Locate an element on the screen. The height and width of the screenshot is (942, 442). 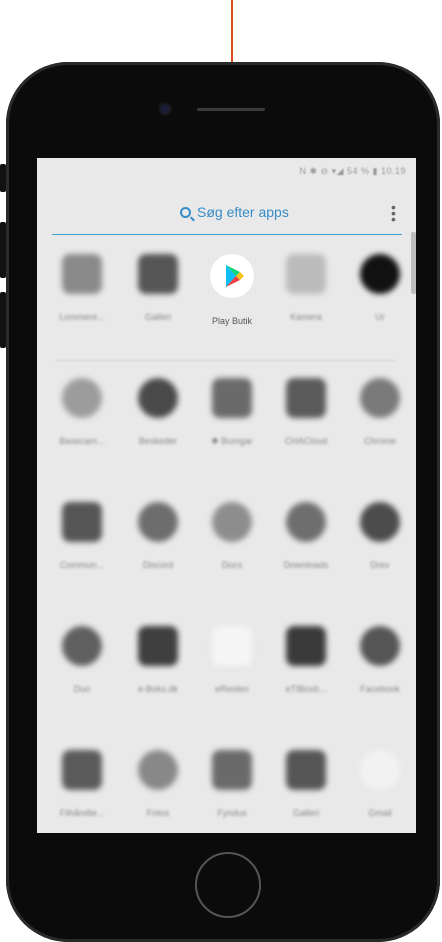
bumgar-icon is located at coordinates (232, 398).